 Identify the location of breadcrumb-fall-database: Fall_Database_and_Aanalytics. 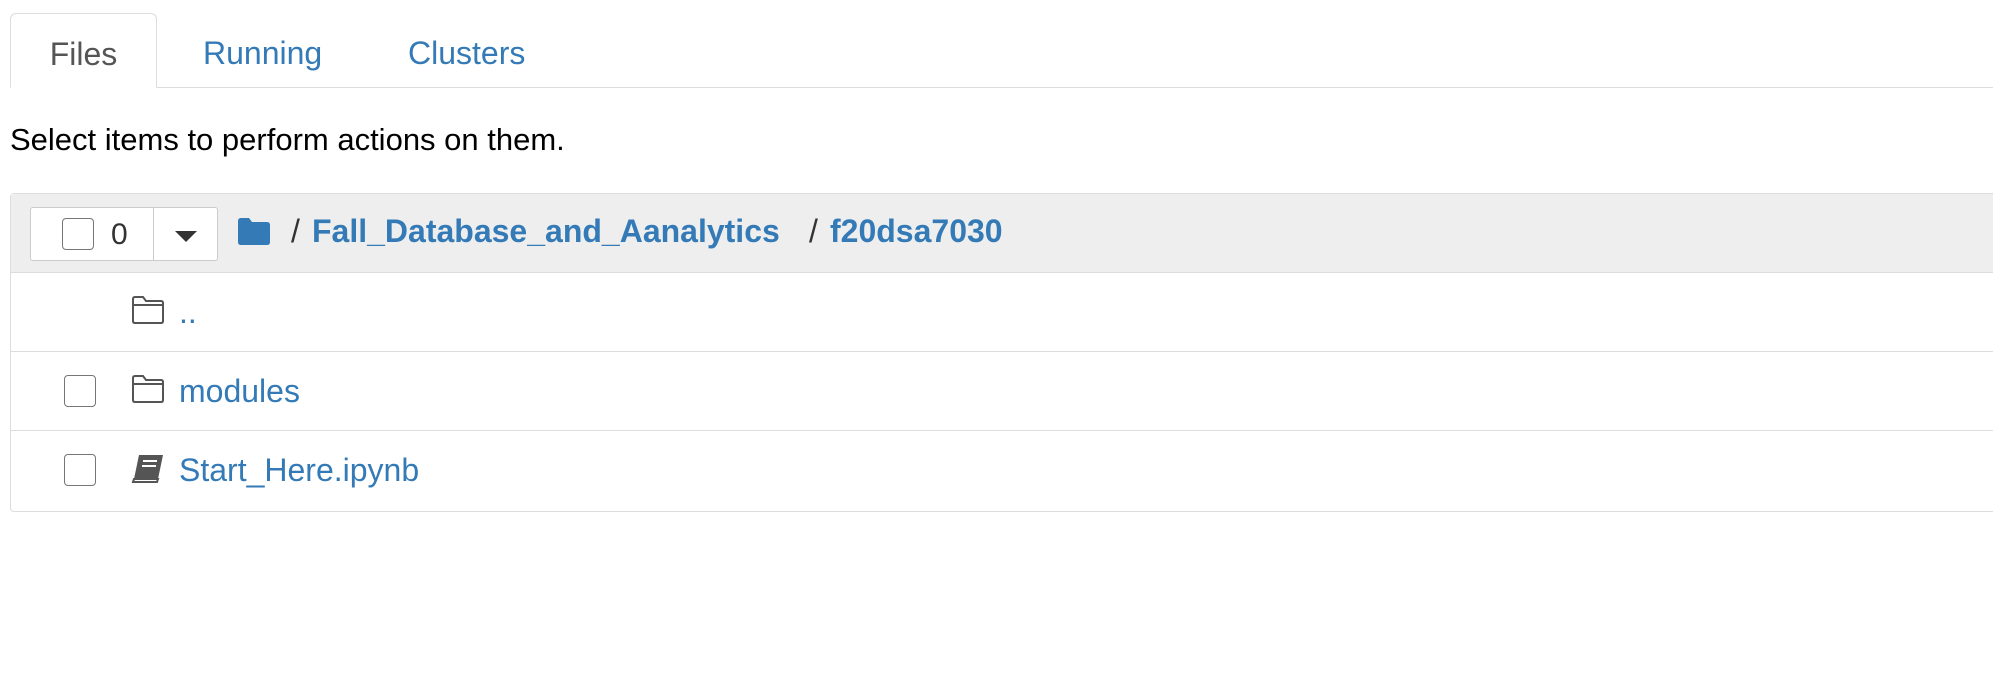
(546, 231).